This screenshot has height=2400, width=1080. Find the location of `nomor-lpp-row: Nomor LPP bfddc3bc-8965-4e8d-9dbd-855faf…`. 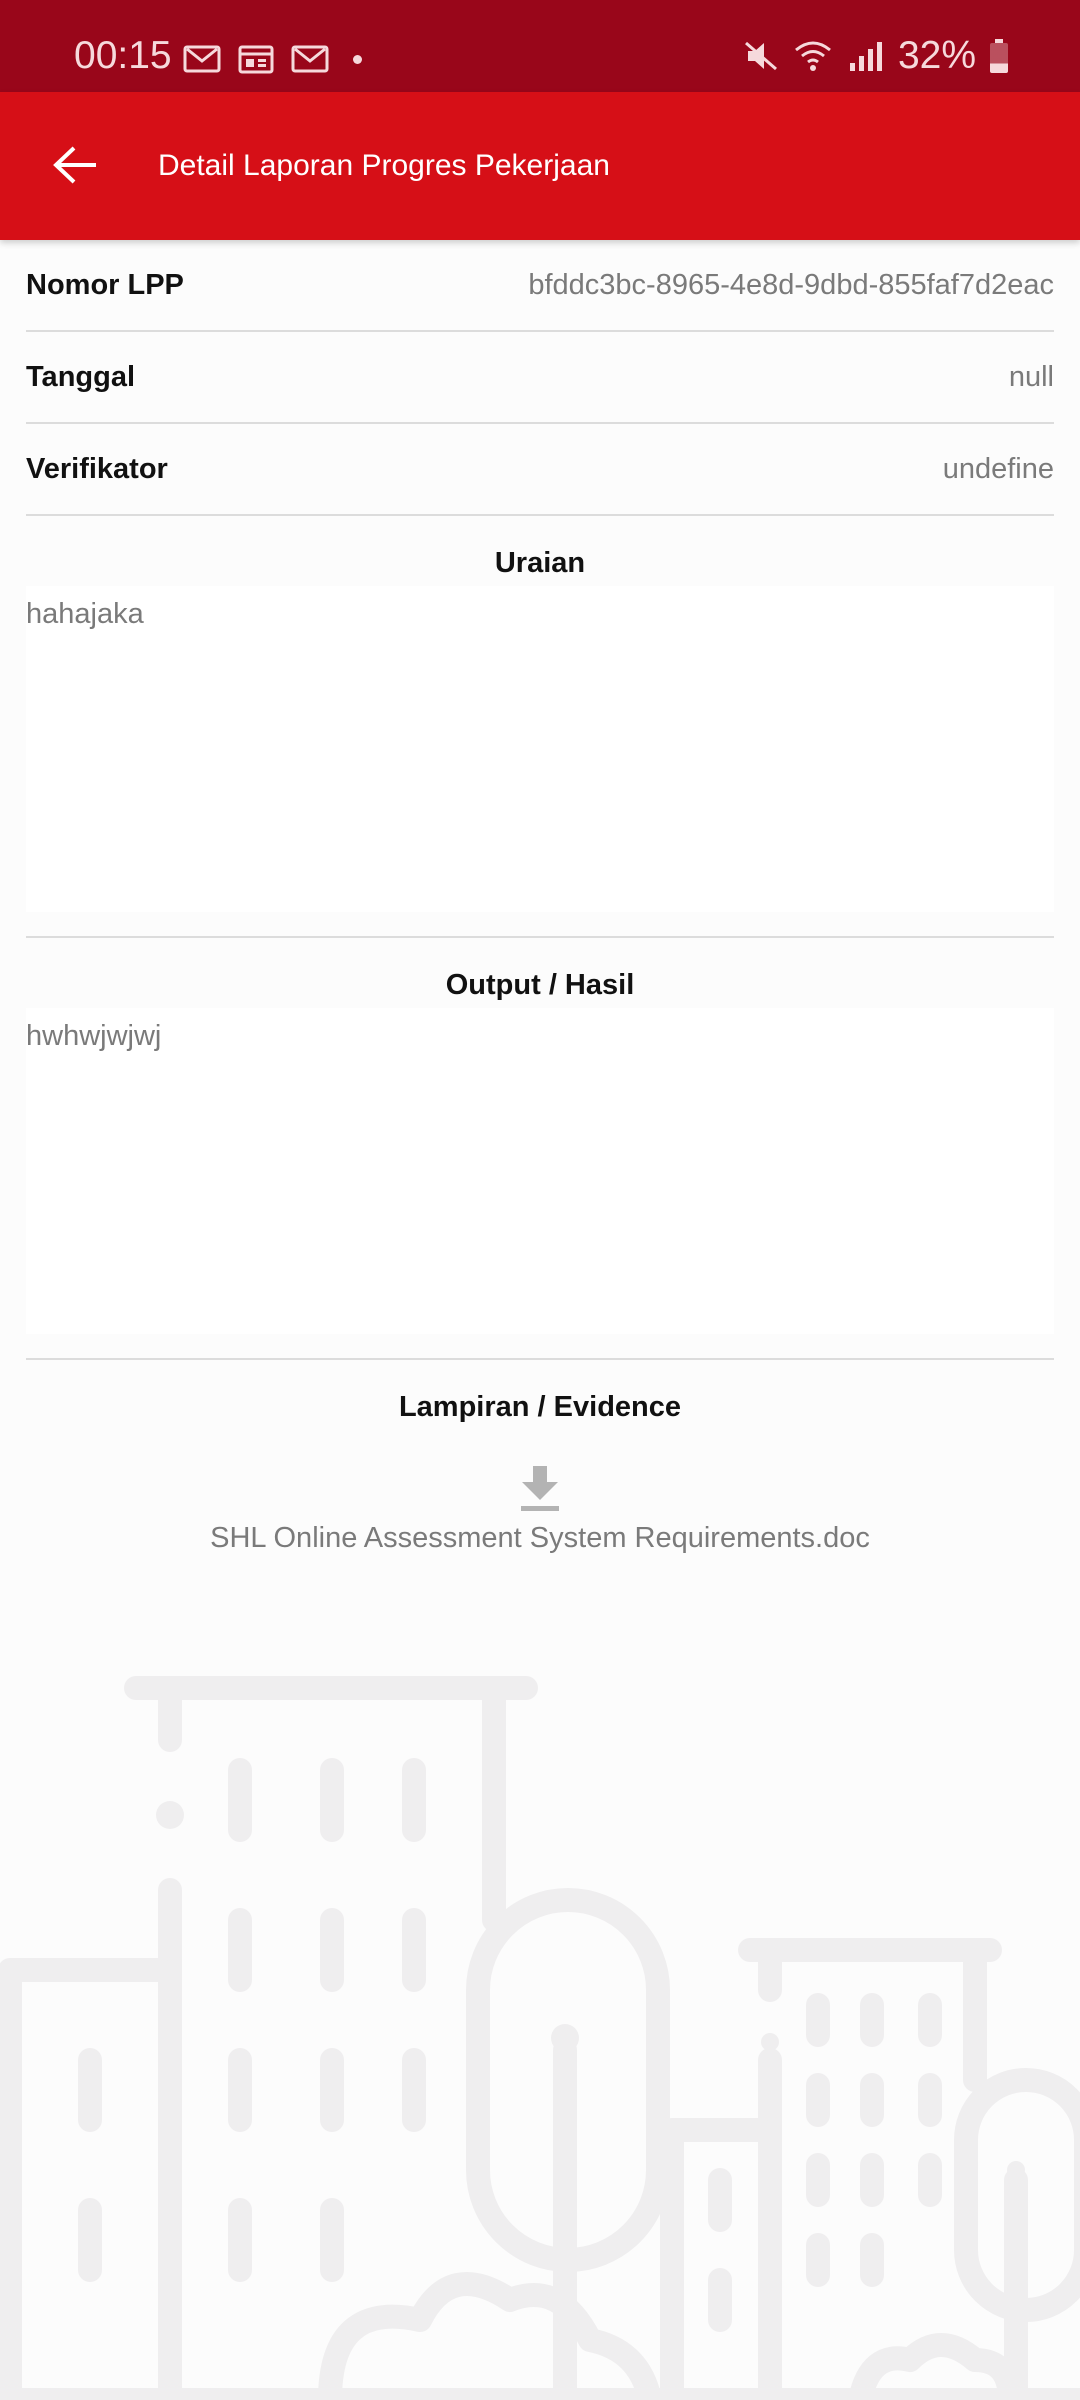

nomor-lpp-row: Nomor LPP bfddc3bc-8965-4e8d-9dbd-855faf… is located at coordinates (540, 286).